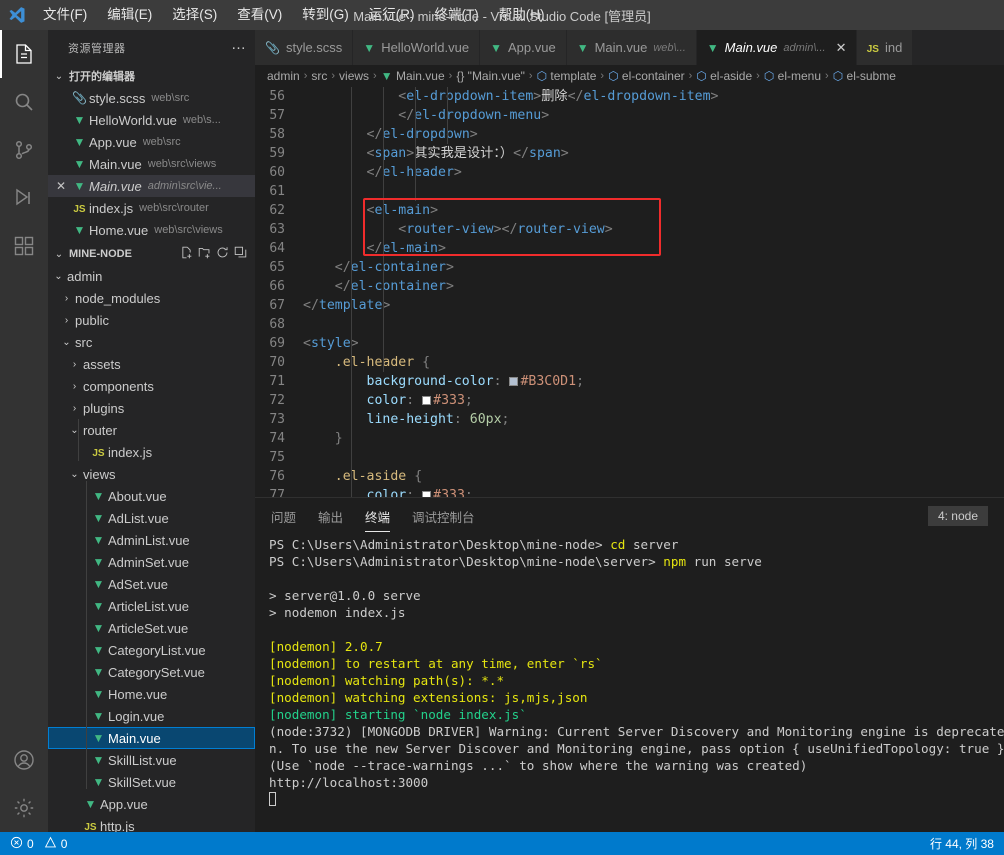 Image resolution: width=1004 pixels, height=855 pixels. Describe the element at coordinates (330, 515) in the screenshot. I see `tab-output: 输出` at that location.